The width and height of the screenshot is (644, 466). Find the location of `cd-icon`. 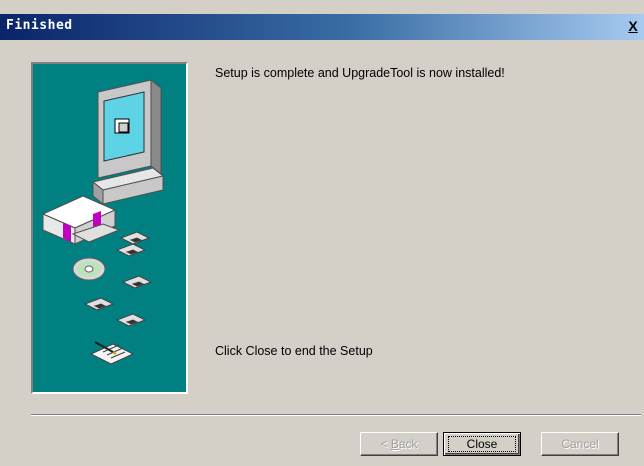

cd-icon is located at coordinates (89, 269).